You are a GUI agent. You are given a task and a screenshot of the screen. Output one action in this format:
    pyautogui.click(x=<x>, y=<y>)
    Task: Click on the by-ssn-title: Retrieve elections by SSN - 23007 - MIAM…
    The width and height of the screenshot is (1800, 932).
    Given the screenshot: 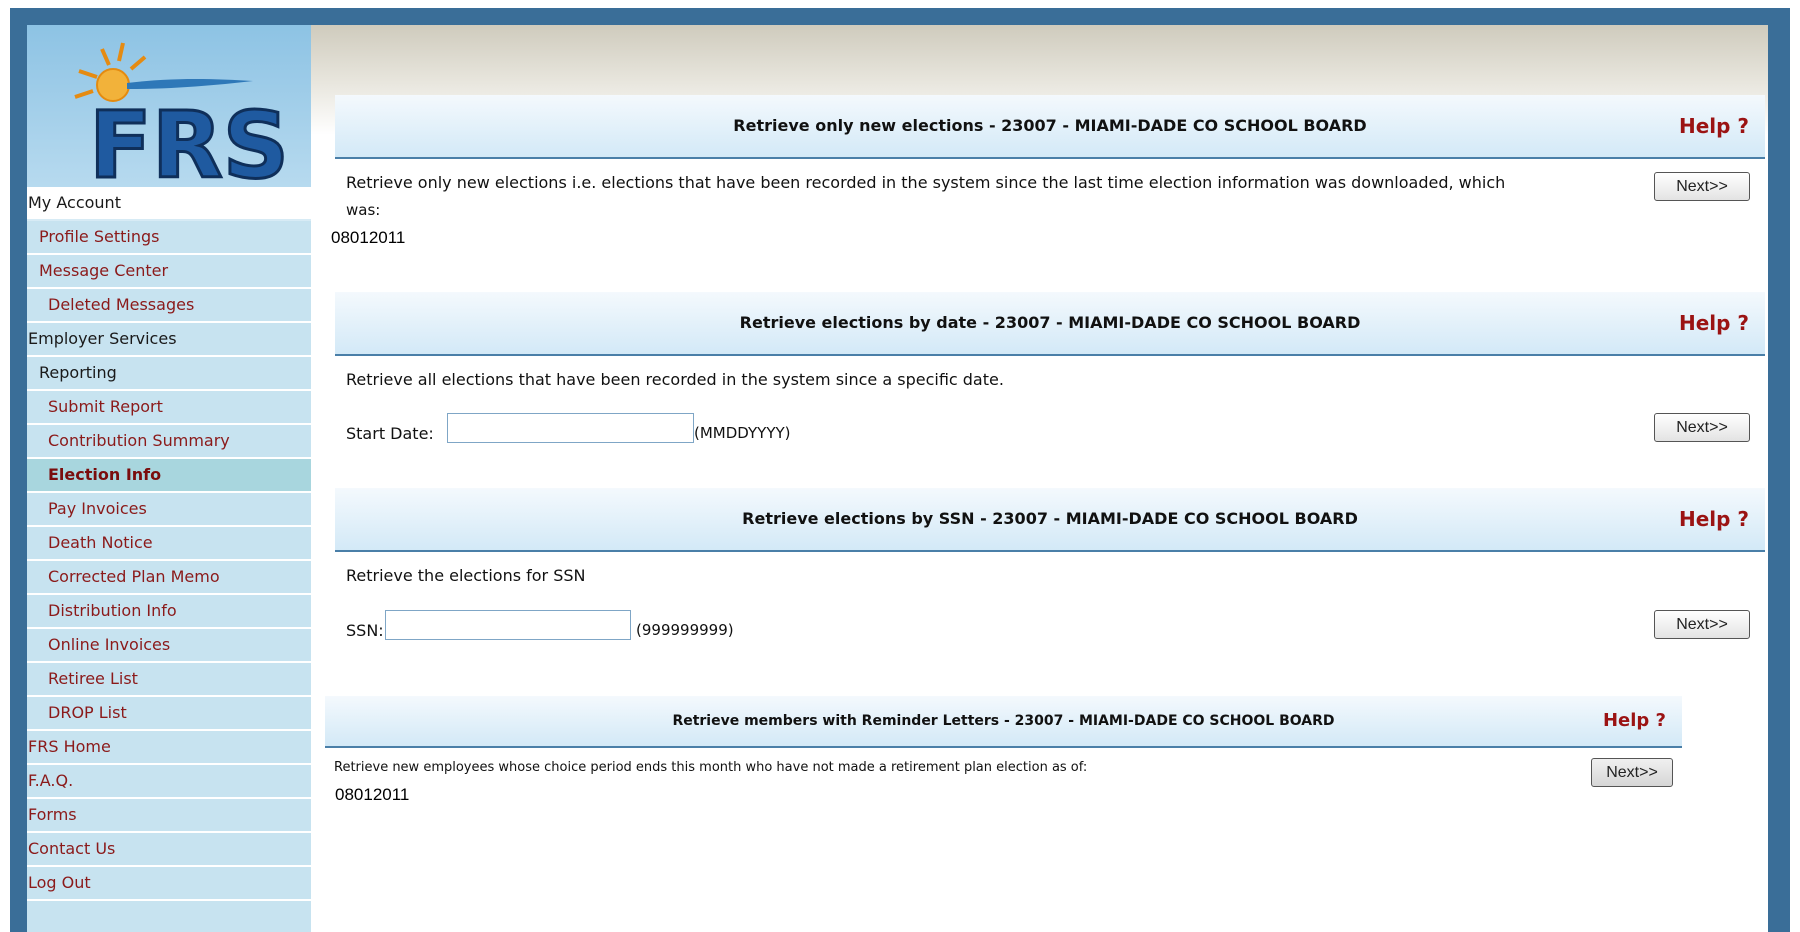 What is the action you would take?
    pyautogui.click(x=1050, y=518)
    